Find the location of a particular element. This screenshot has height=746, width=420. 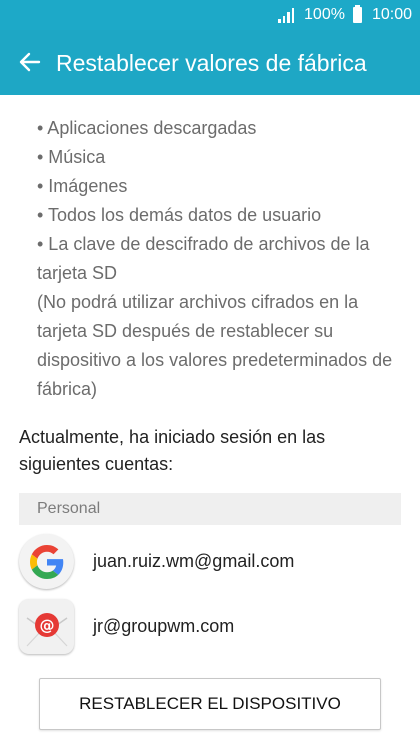

signal-strength-icon is located at coordinates (286, 15).